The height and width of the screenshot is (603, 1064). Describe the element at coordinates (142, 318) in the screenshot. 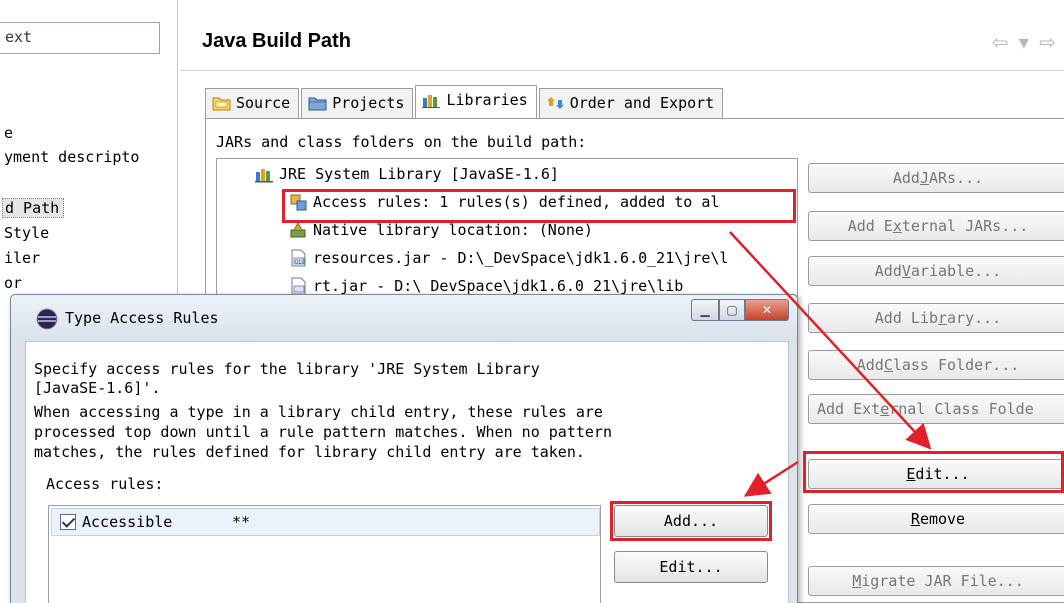

I see `dialog-title: Type Access Rules` at that location.